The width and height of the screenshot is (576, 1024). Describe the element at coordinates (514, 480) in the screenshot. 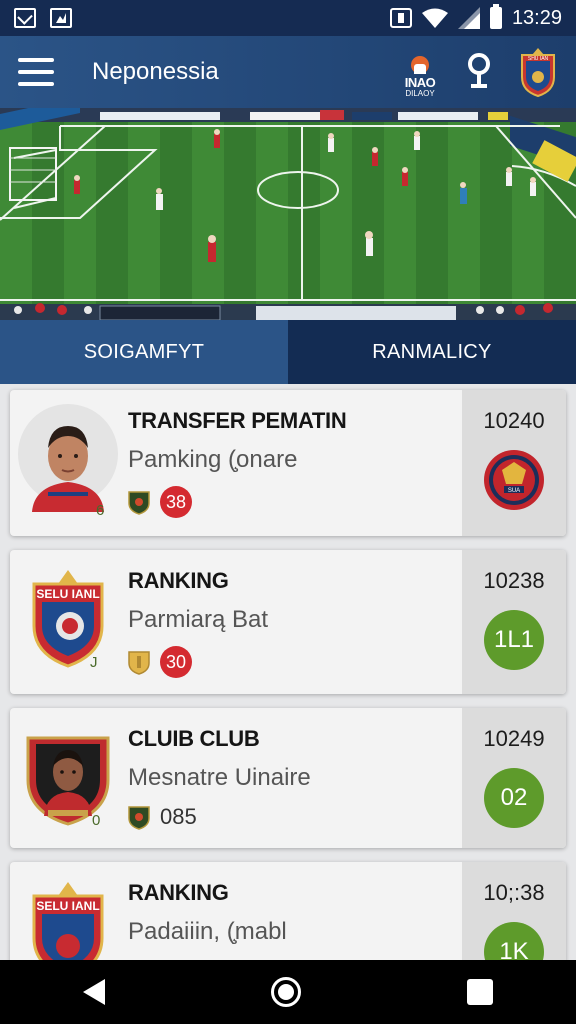

I see `club-crest-icon: SUA` at that location.